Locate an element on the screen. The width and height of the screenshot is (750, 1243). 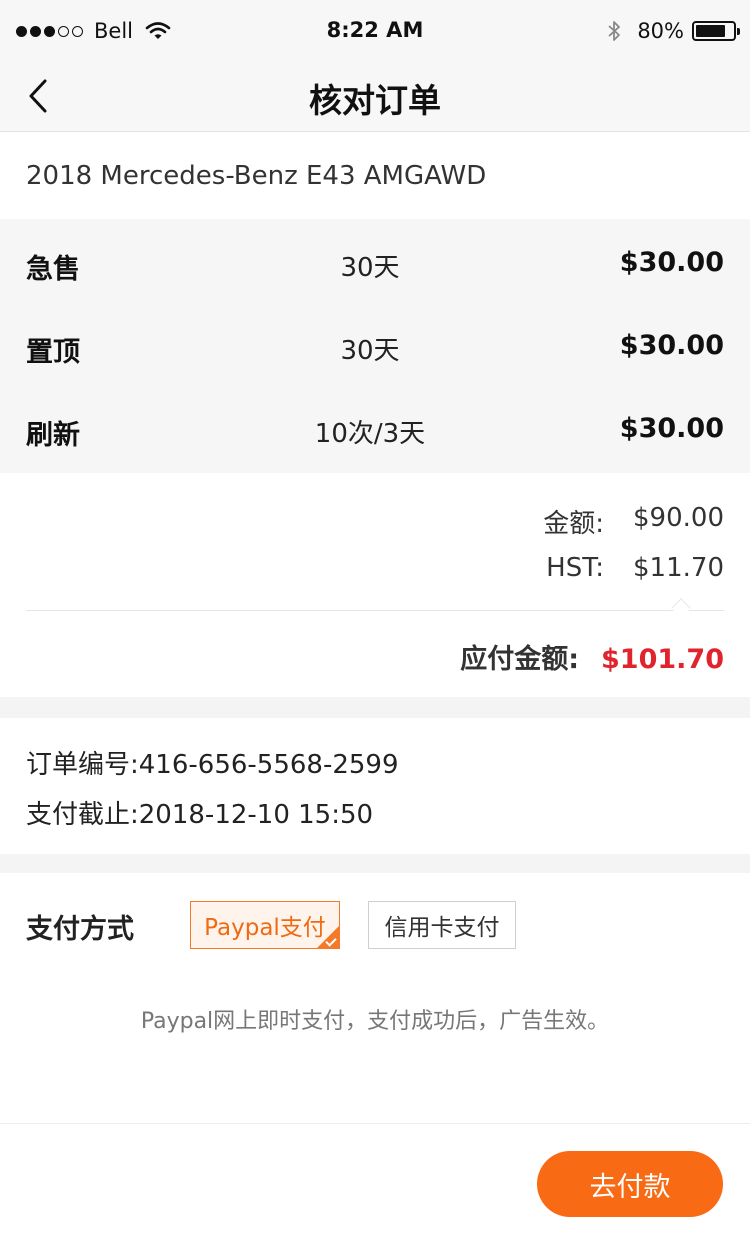
order-number-label: 订单编号: is located at coordinates (82, 765).